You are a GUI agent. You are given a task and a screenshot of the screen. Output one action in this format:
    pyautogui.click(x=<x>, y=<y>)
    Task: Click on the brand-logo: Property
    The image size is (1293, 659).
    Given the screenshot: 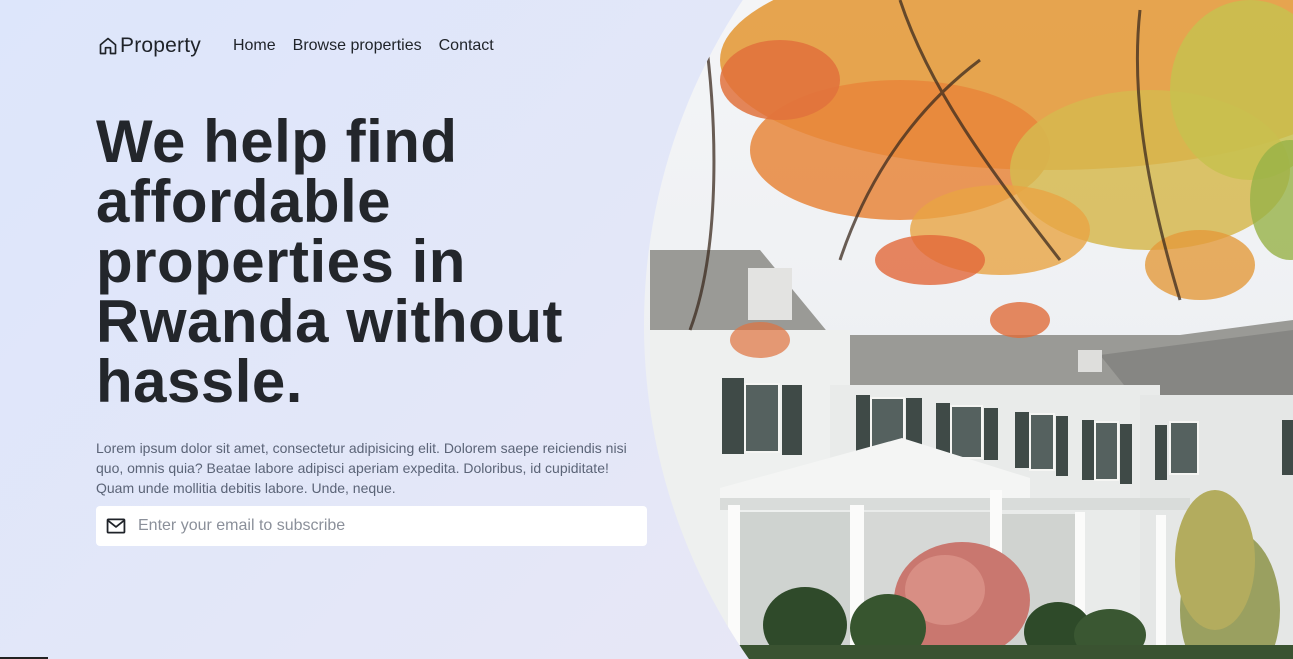 What is the action you would take?
    pyautogui.click(x=149, y=46)
    